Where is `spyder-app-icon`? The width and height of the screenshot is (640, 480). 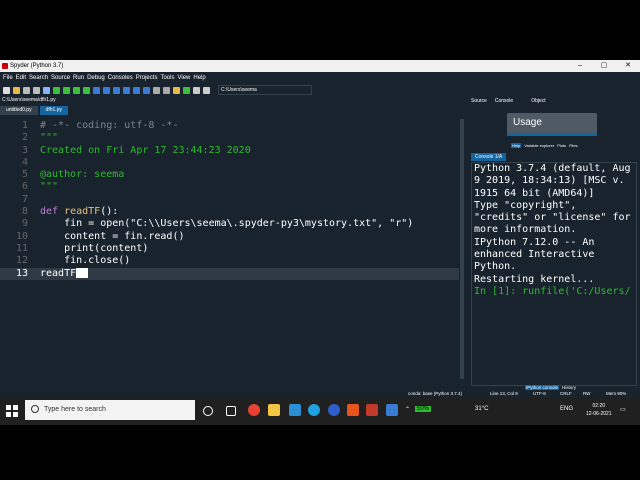
spyder-app-icon is located at coordinates (5, 66).